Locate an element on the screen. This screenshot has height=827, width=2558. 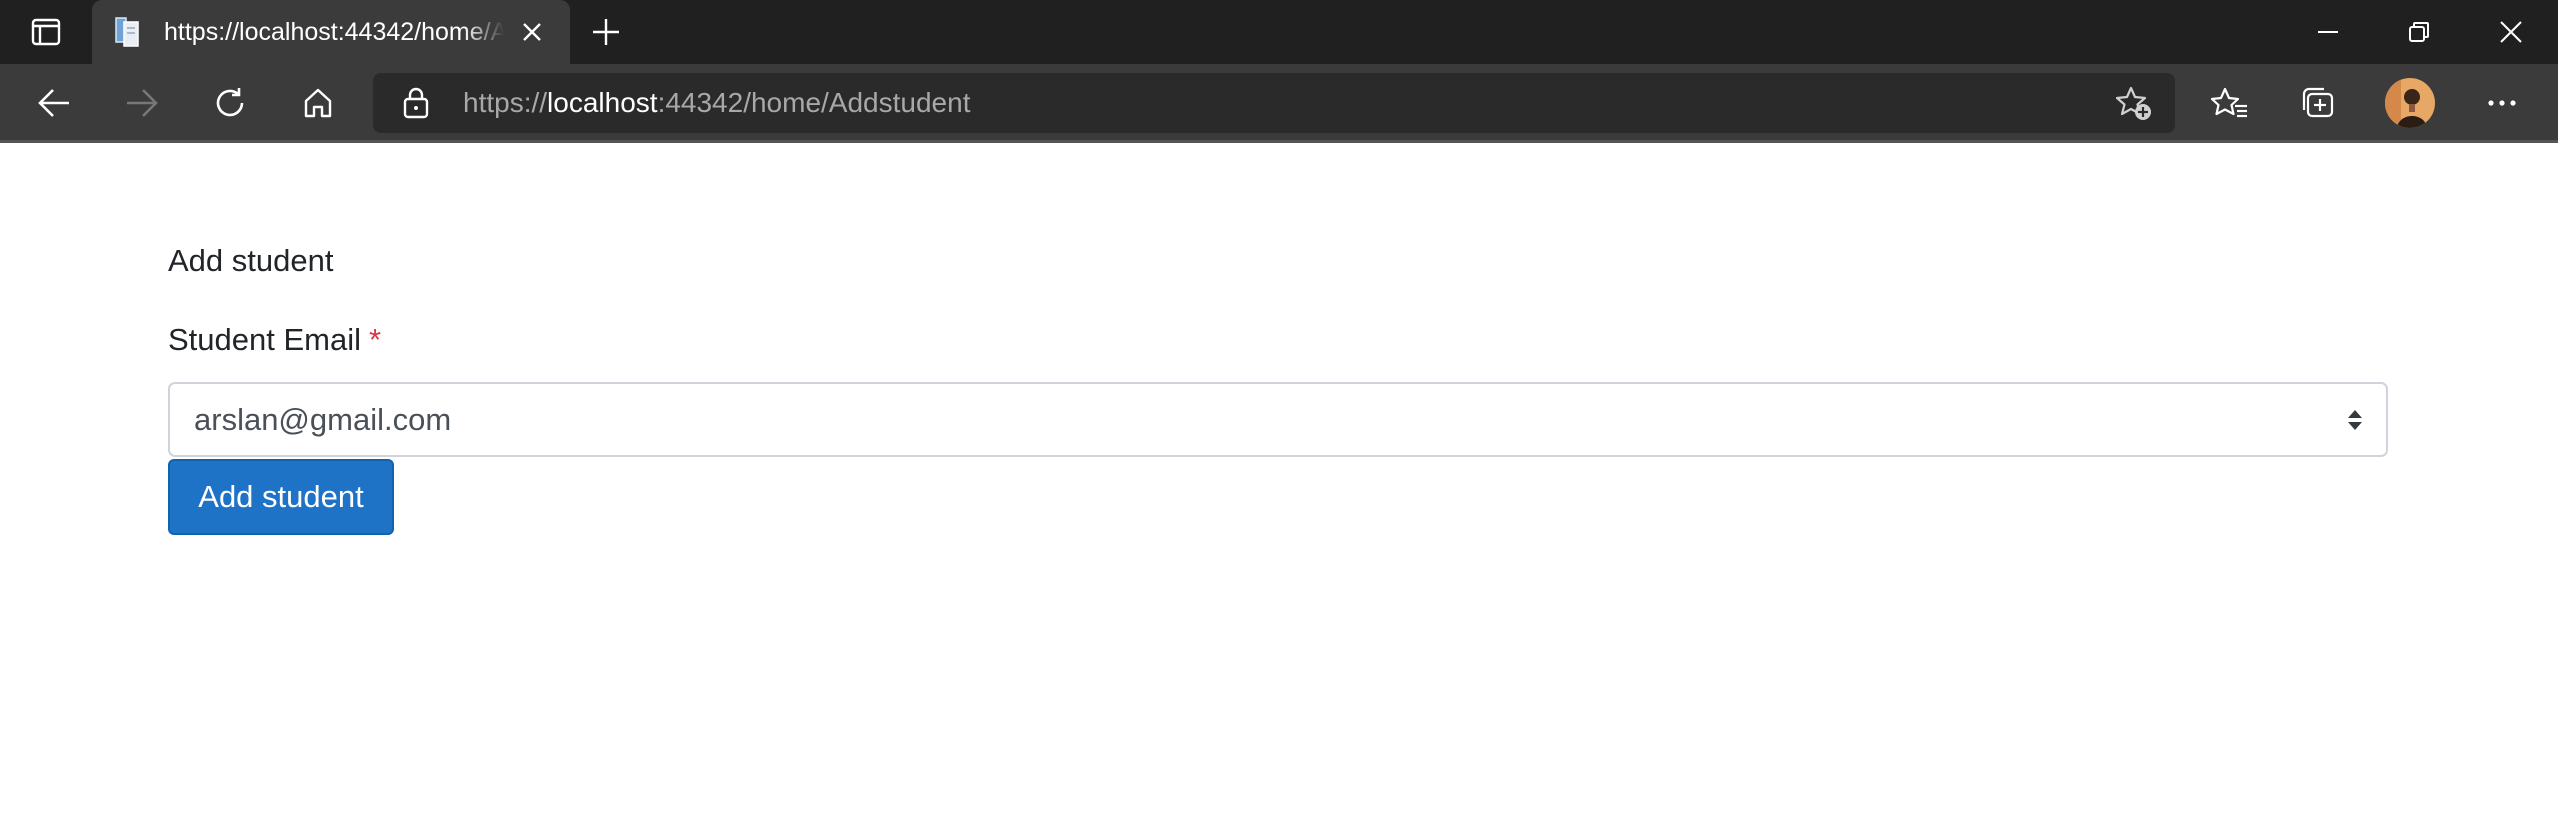
refresh-icon is located at coordinates (230, 102).